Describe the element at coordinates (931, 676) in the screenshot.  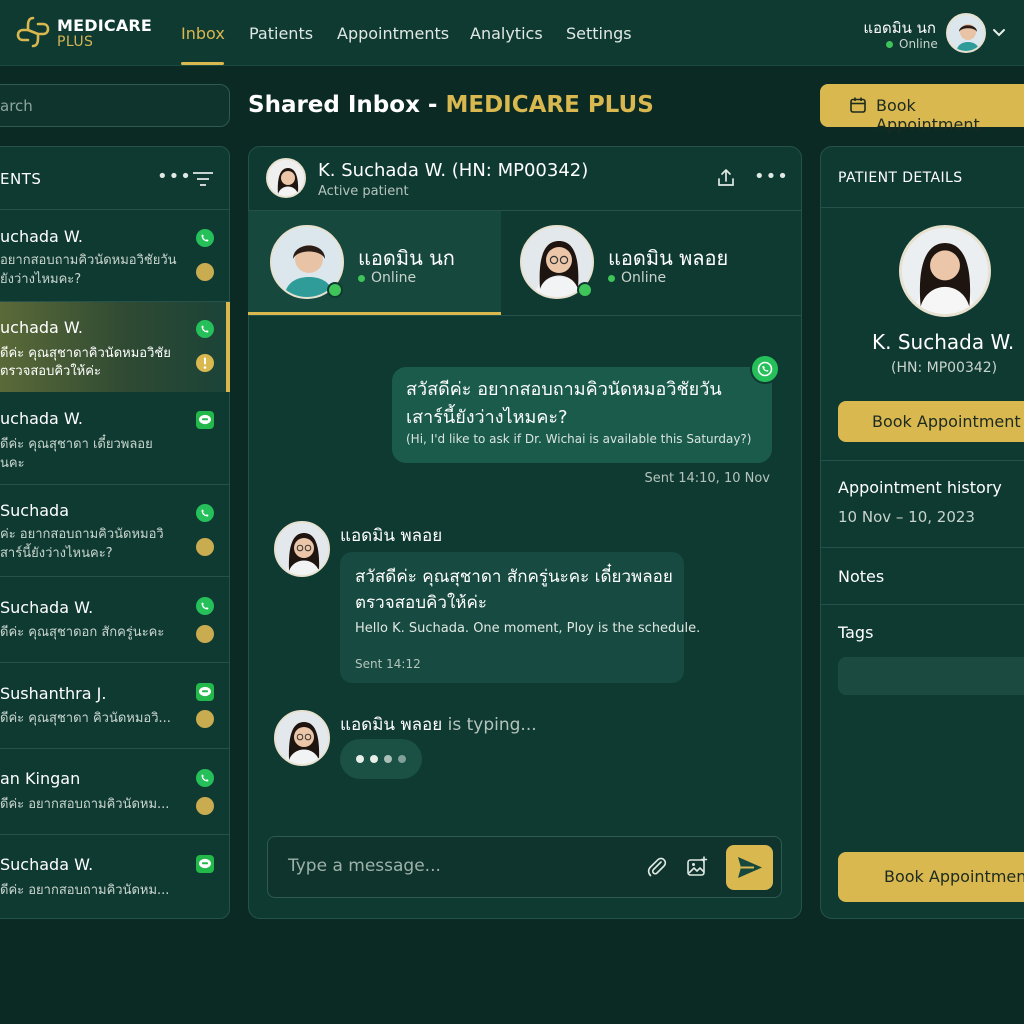
I see `tags-input` at that location.